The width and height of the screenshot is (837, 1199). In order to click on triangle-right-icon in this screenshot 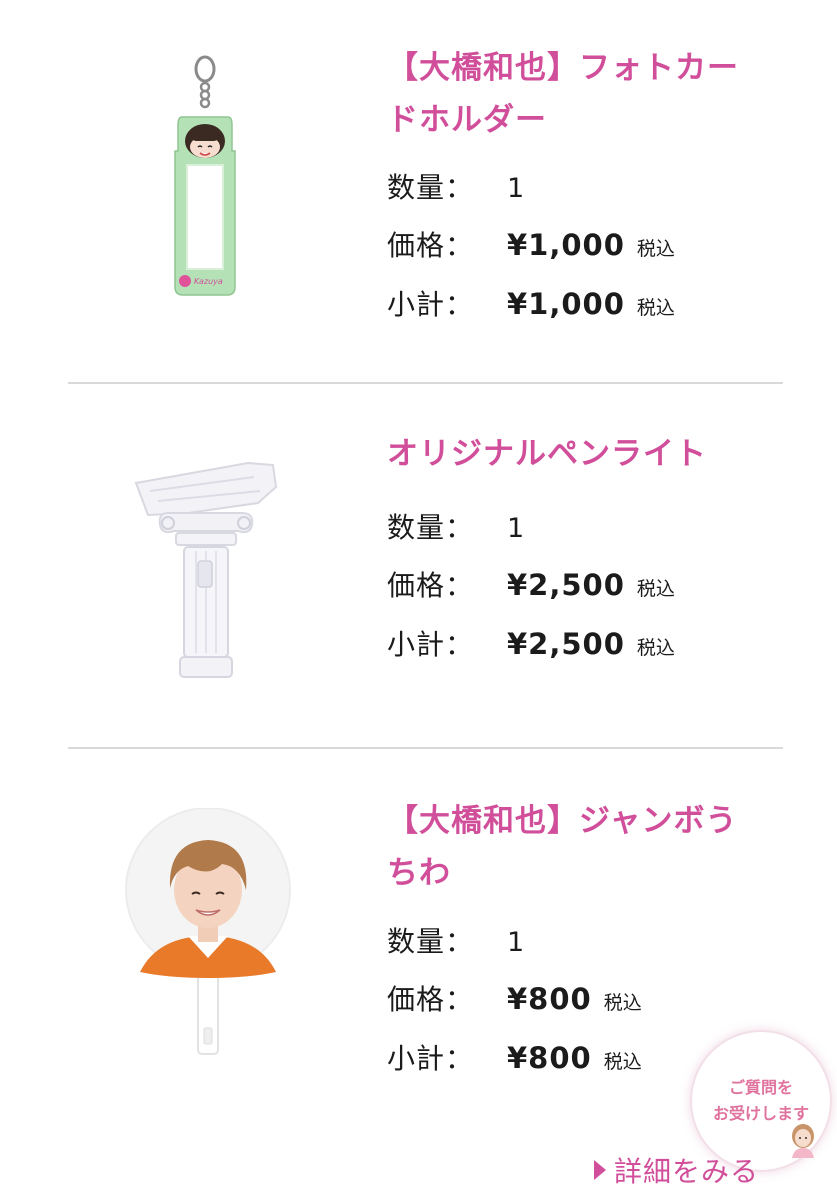, I will do `click(600, 1170)`.